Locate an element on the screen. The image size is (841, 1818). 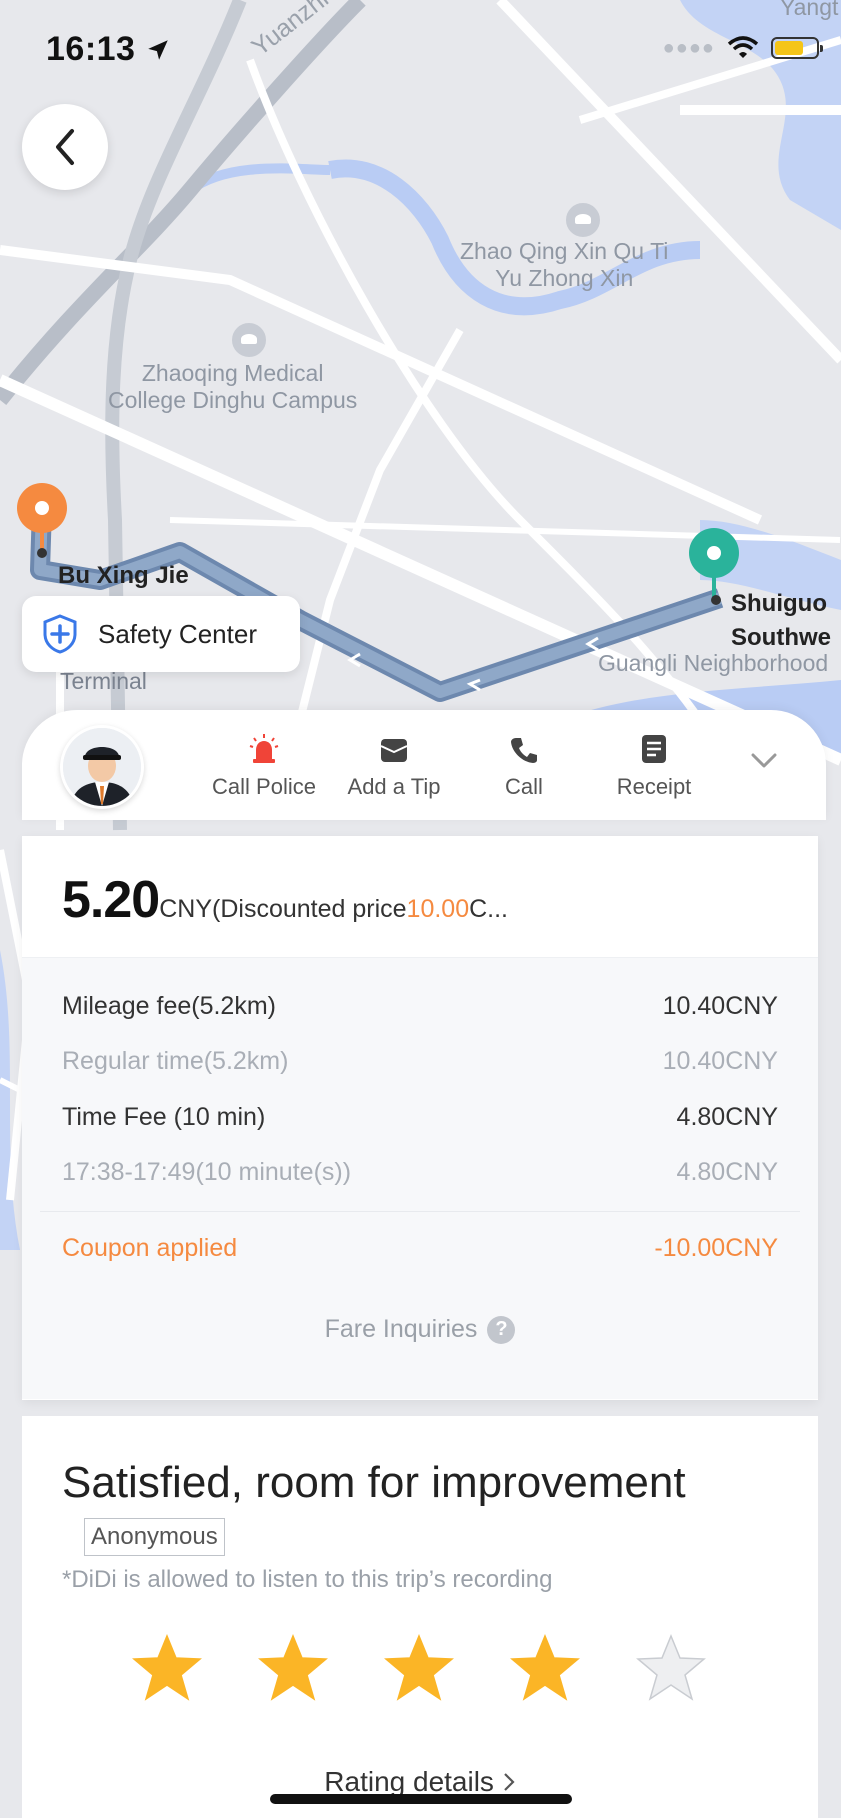
location-arrow-icon is located at coordinates (158, 50).